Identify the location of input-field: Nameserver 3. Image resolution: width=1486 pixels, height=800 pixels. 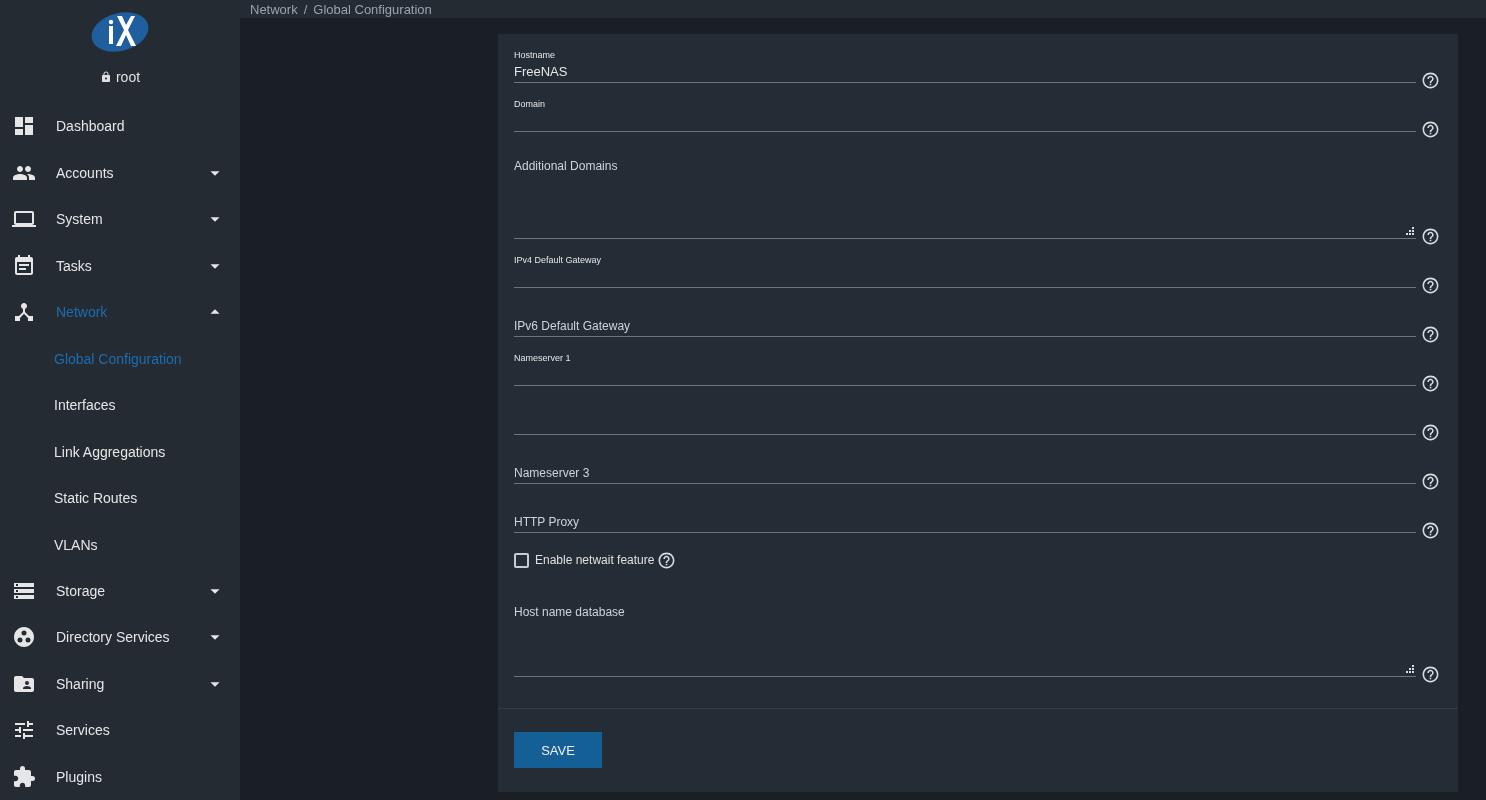
(965, 474).